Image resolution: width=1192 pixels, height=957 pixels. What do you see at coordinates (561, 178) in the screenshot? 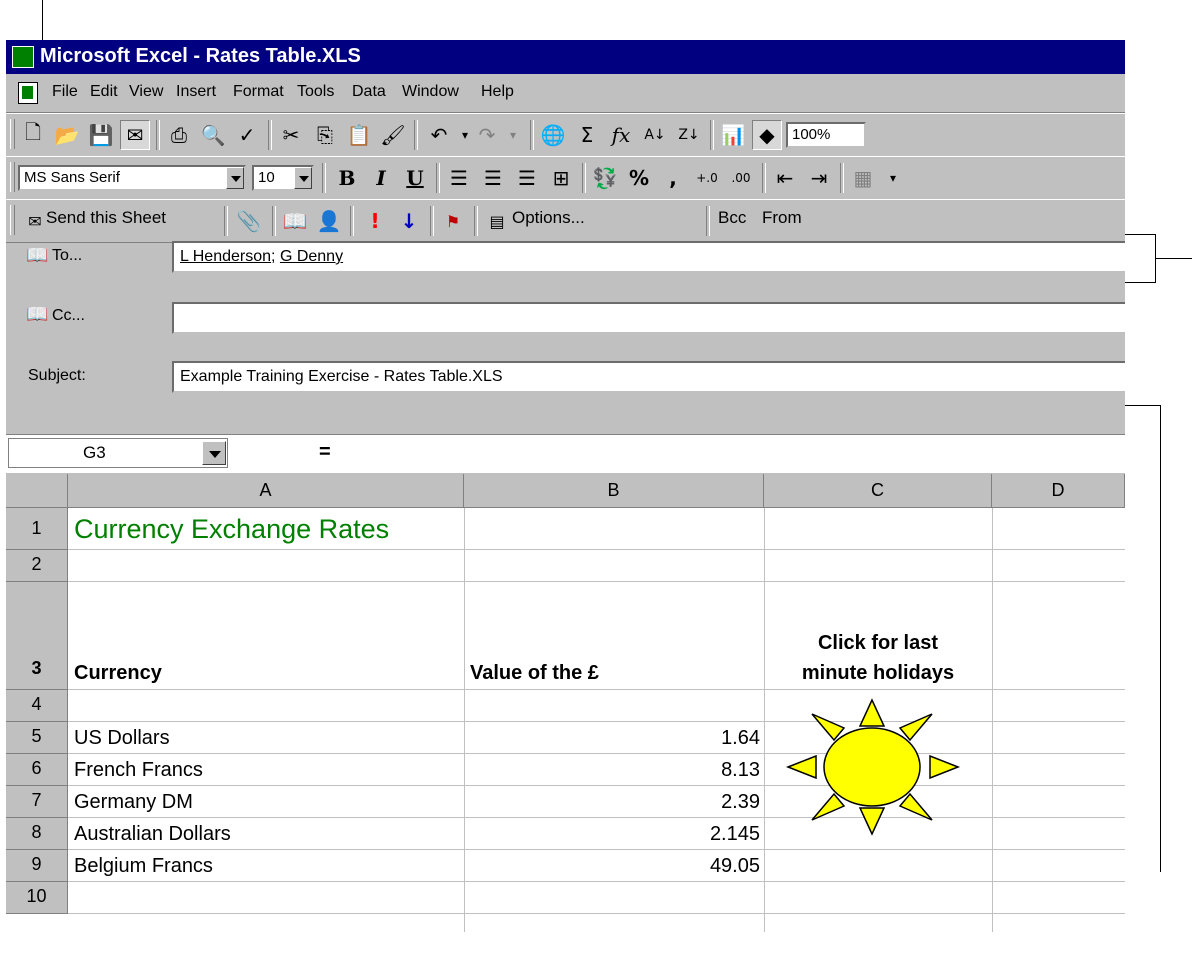
I see `merge-center-icon: ⊞` at bounding box center [561, 178].